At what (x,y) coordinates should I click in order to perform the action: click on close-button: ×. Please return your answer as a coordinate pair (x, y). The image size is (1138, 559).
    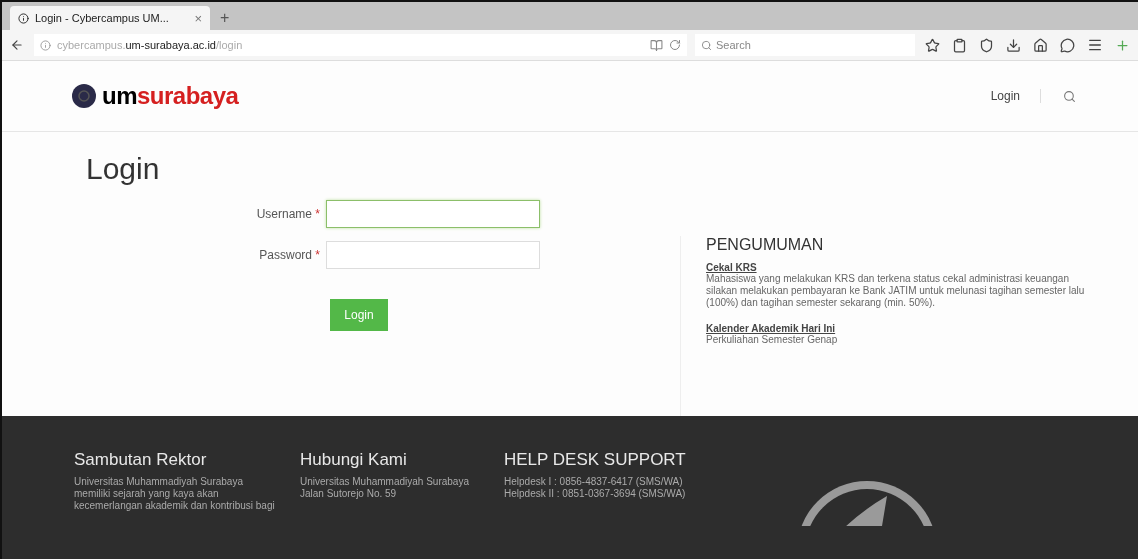
    Looking at the image, I should click on (198, 18).